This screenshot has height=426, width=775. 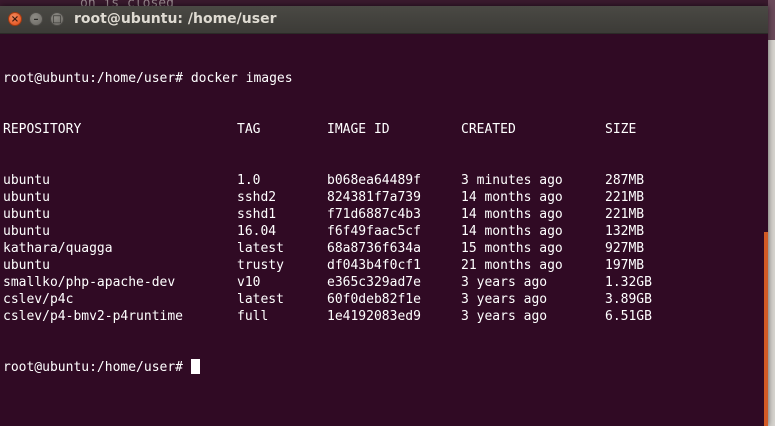 I want to click on cell-image-id: 68a8736f634a, so click(x=374, y=248).